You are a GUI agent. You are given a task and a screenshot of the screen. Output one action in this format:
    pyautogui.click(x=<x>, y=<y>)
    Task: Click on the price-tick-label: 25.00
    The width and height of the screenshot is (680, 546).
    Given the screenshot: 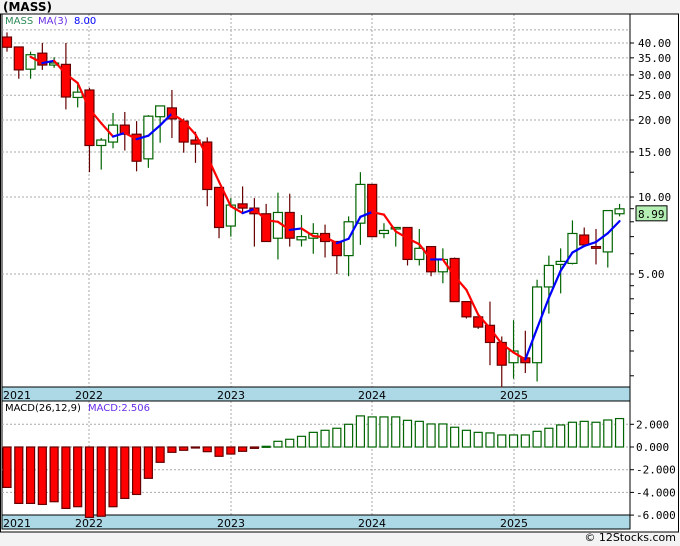 What is the action you would take?
    pyautogui.click(x=654, y=95)
    